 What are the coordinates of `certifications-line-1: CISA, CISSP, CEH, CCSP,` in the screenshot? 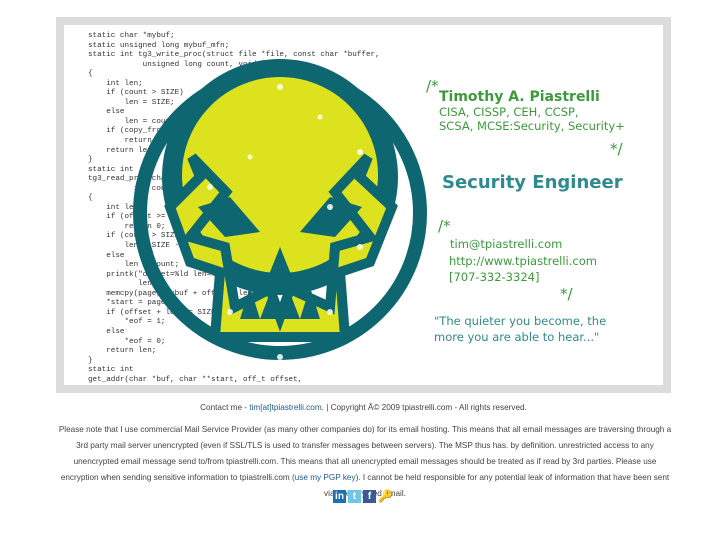 It's located at (509, 112).